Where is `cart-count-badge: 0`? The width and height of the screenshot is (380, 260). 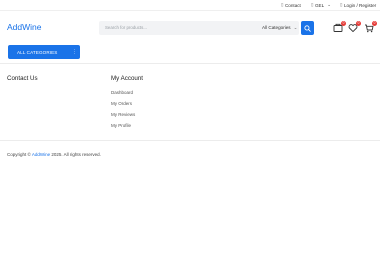
cart-count-badge: 0 is located at coordinates (374, 23).